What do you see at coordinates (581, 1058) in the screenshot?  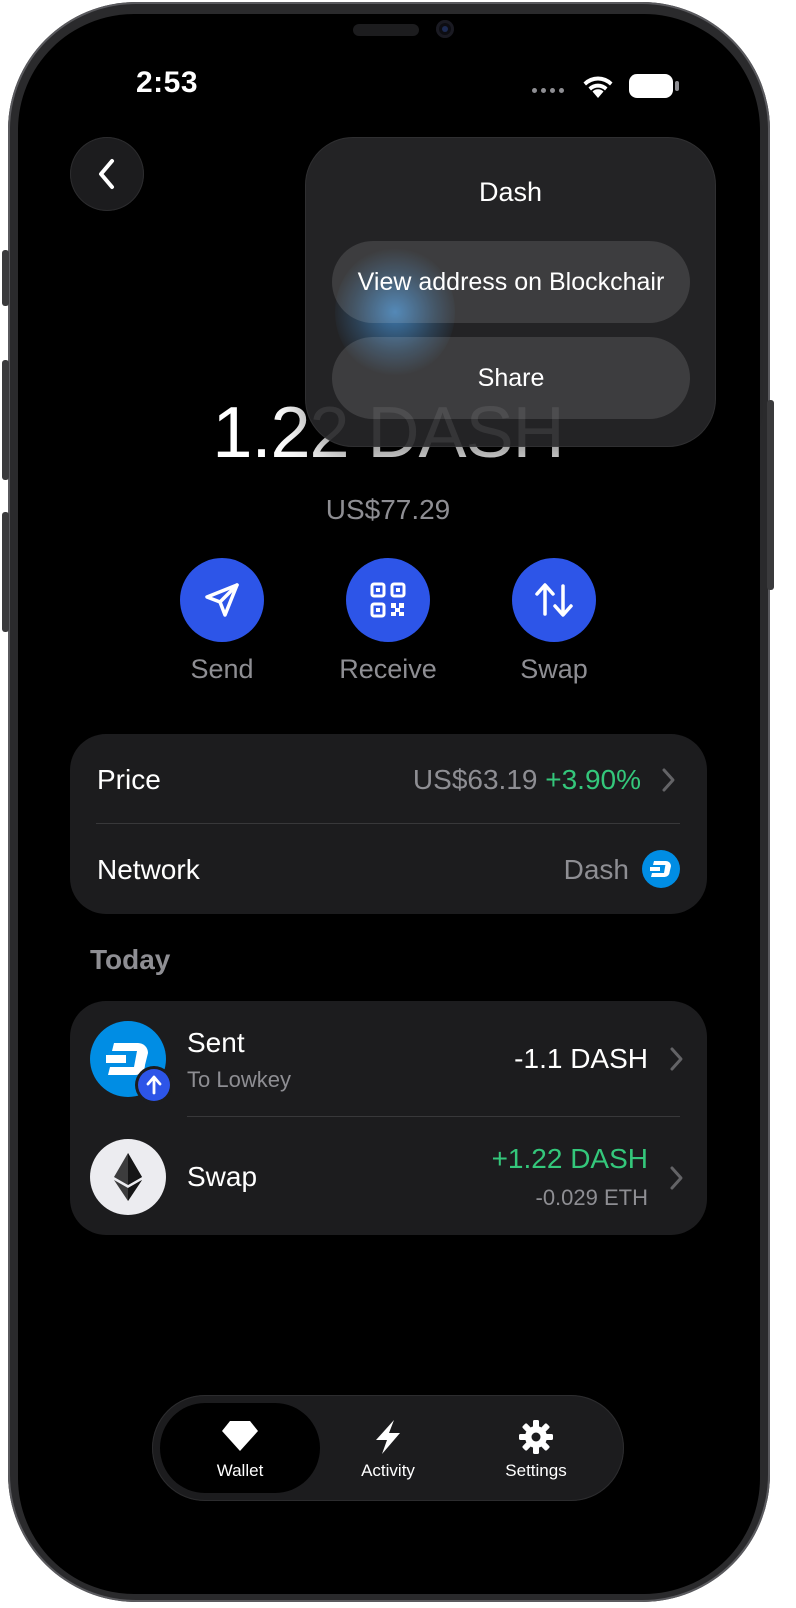 I see `transaction-amount: -1.1 DASH` at bounding box center [581, 1058].